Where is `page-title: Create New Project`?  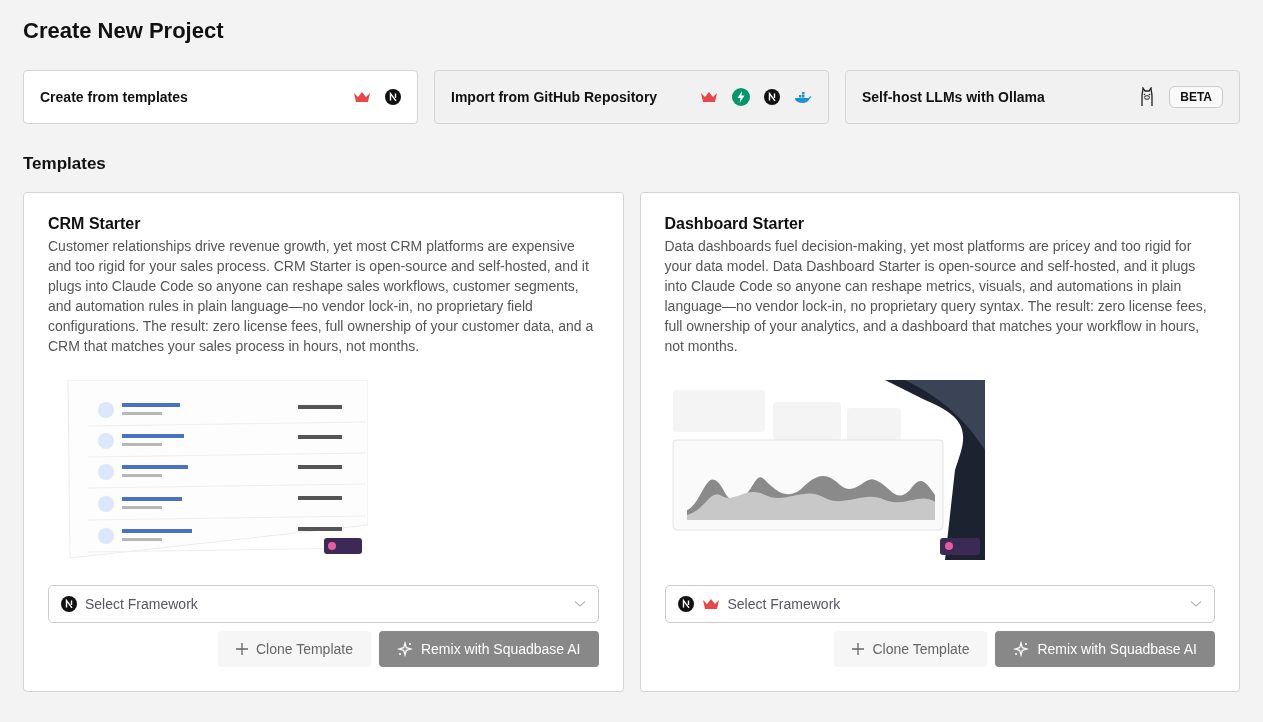
page-title: Create New Project is located at coordinates (124, 31).